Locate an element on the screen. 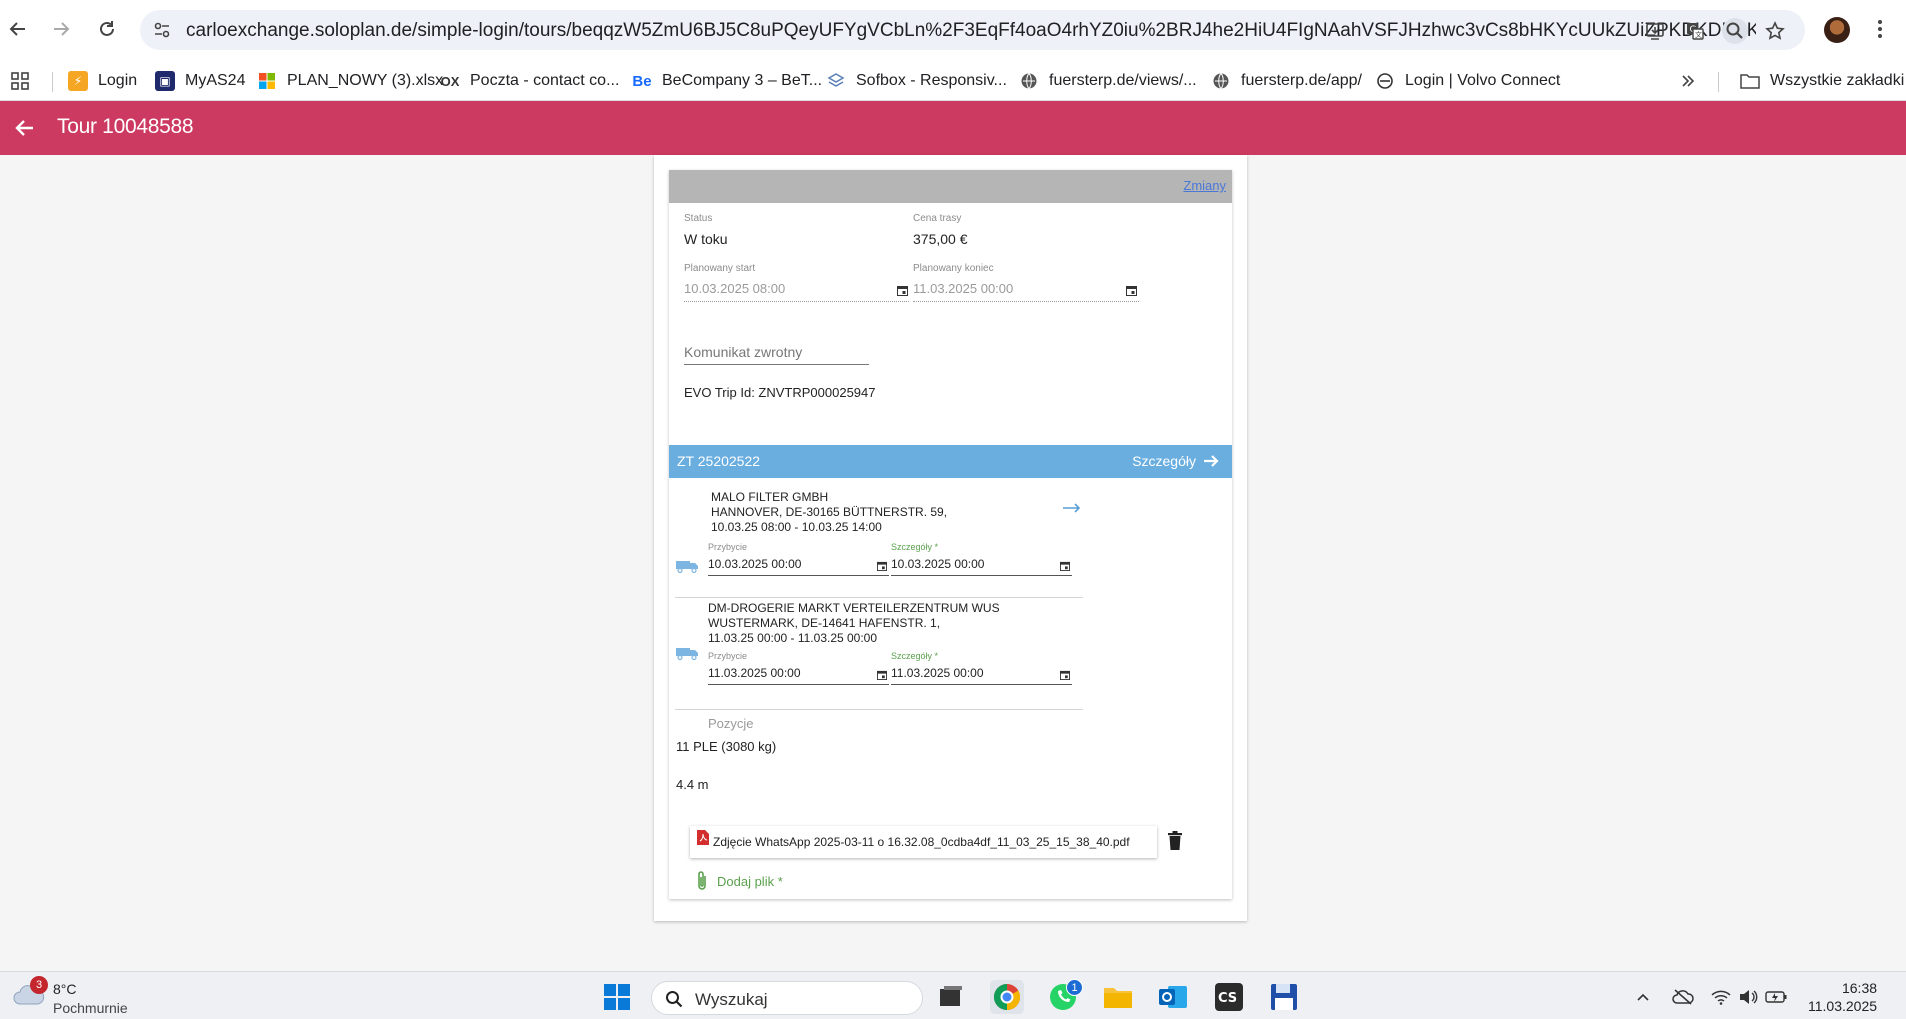 The width and height of the screenshot is (1906, 1019). volume-icon is located at coordinates (1748, 997).